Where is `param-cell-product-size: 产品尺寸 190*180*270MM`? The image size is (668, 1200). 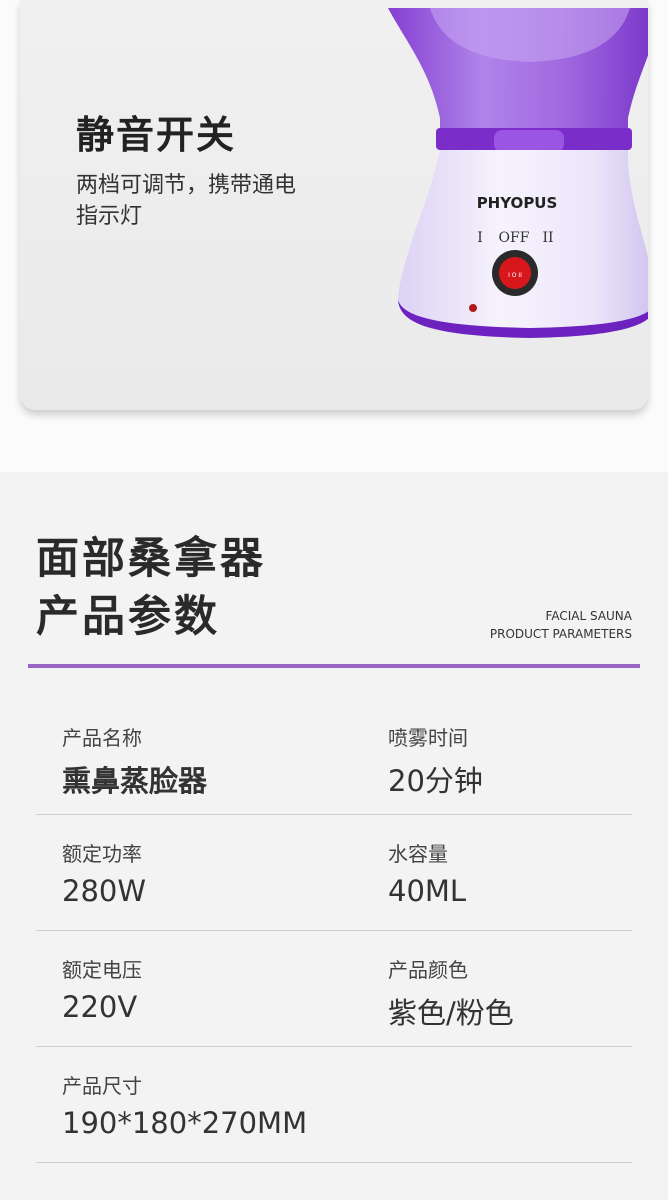
param-cell-product-size: 产品尺寸 190*180*270MM is located at coordinates (212, 1104).